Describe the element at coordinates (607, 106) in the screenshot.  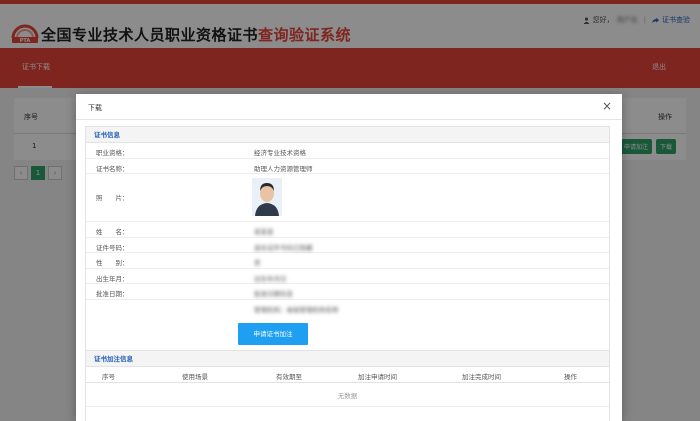
I see `close-icon: ×` at that location.